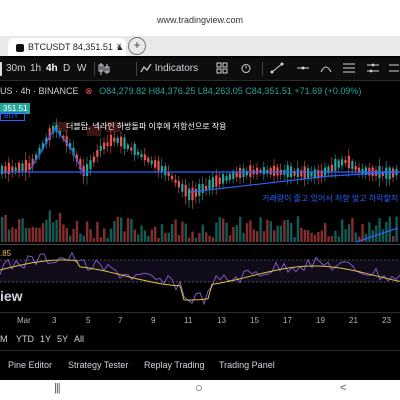 The image size is (400, 400). What do you see at coordinates (81, 69) in the screenshot?
I see `interval-w: W` at bounding box center [81, 69].